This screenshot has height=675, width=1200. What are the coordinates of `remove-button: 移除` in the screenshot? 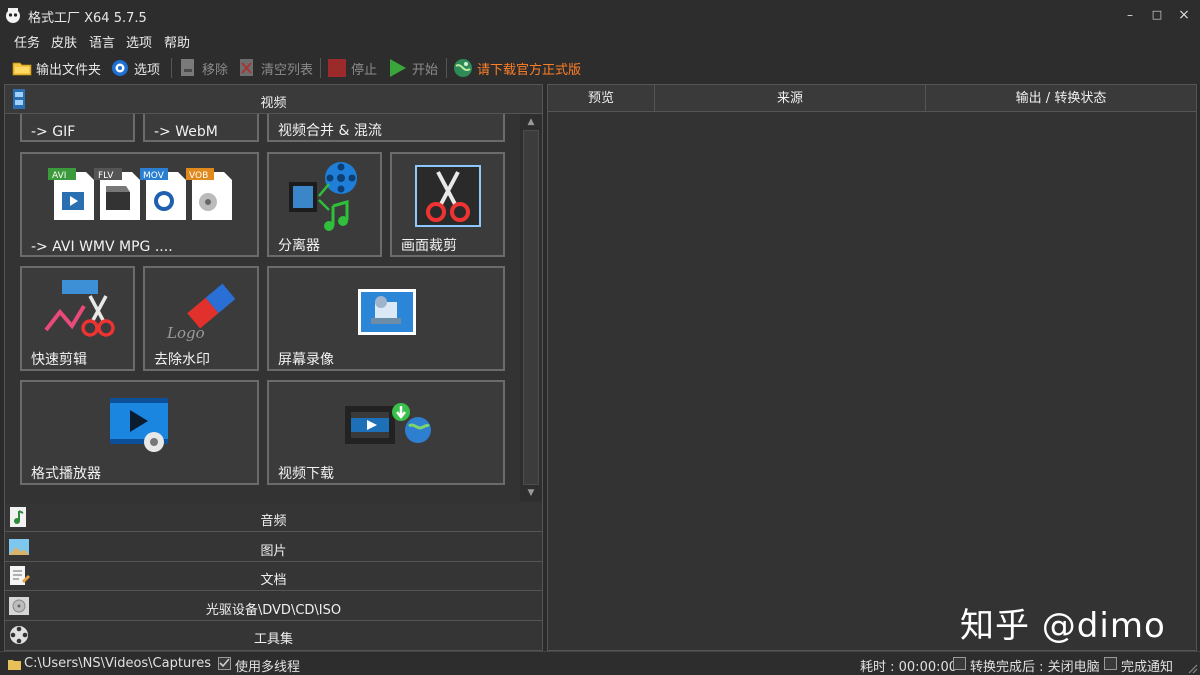 It's located at (203, 68).